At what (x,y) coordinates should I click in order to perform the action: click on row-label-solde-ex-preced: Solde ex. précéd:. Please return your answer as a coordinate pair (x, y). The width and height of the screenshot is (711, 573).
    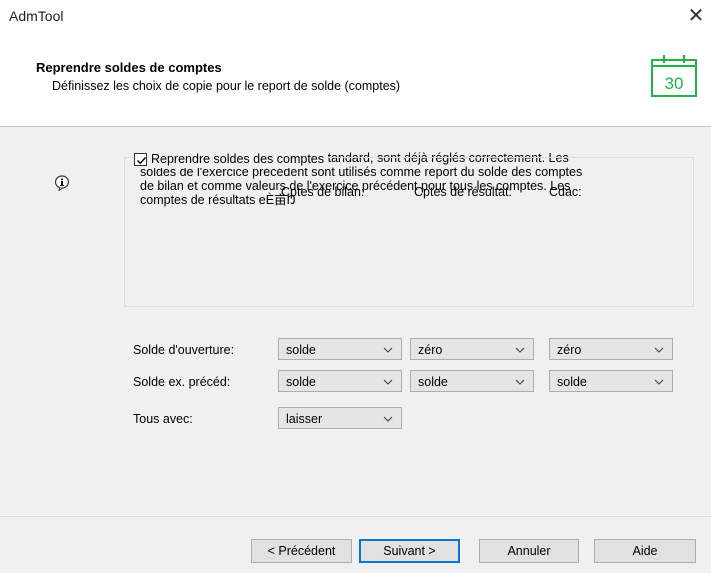
    Looking at the image, I should click on (182, 382).